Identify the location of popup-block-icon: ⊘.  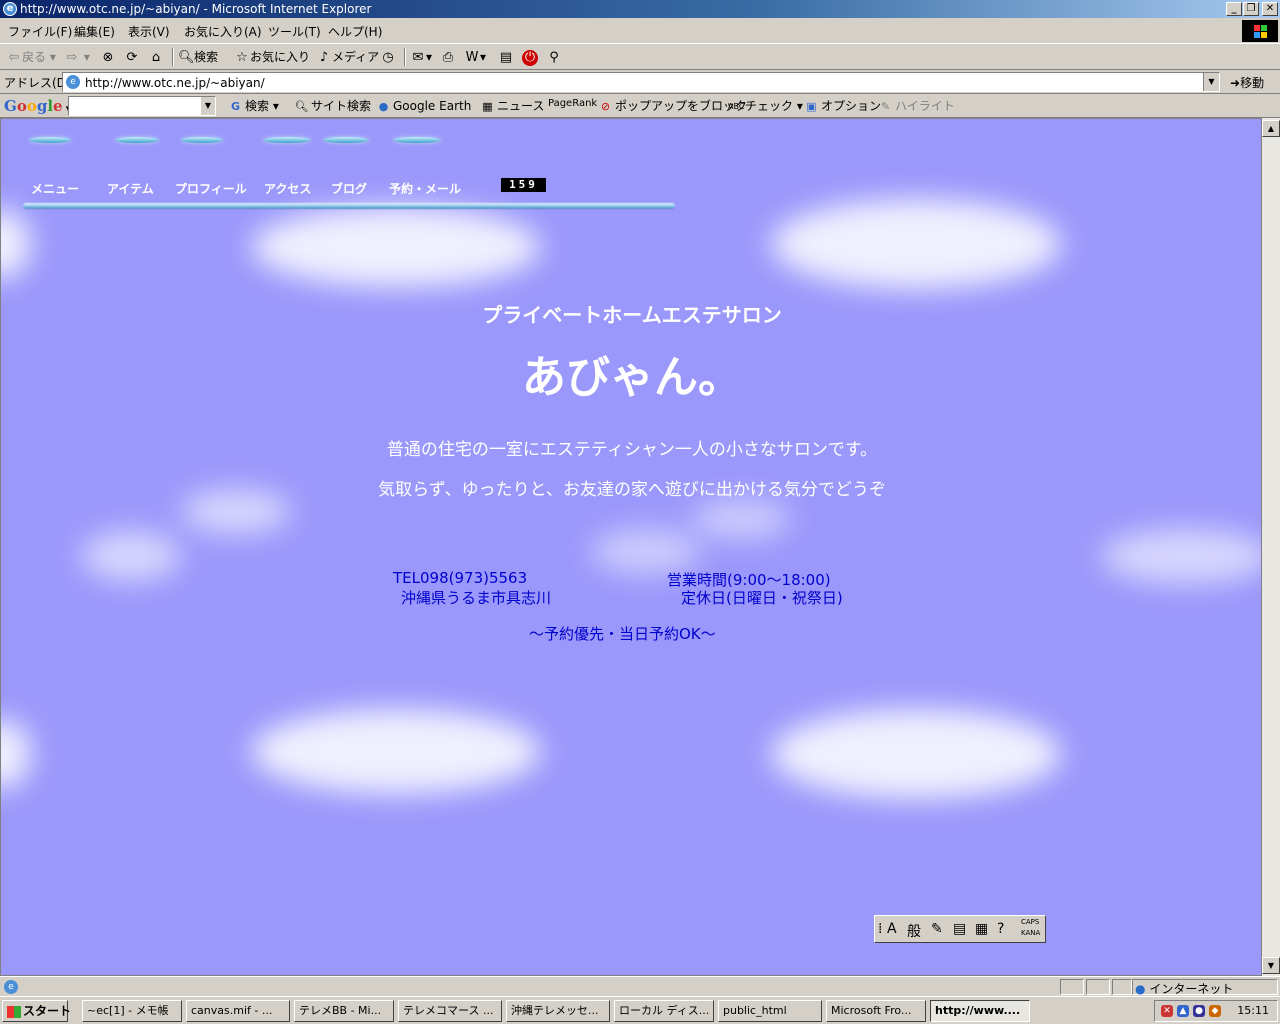
(605, 106).